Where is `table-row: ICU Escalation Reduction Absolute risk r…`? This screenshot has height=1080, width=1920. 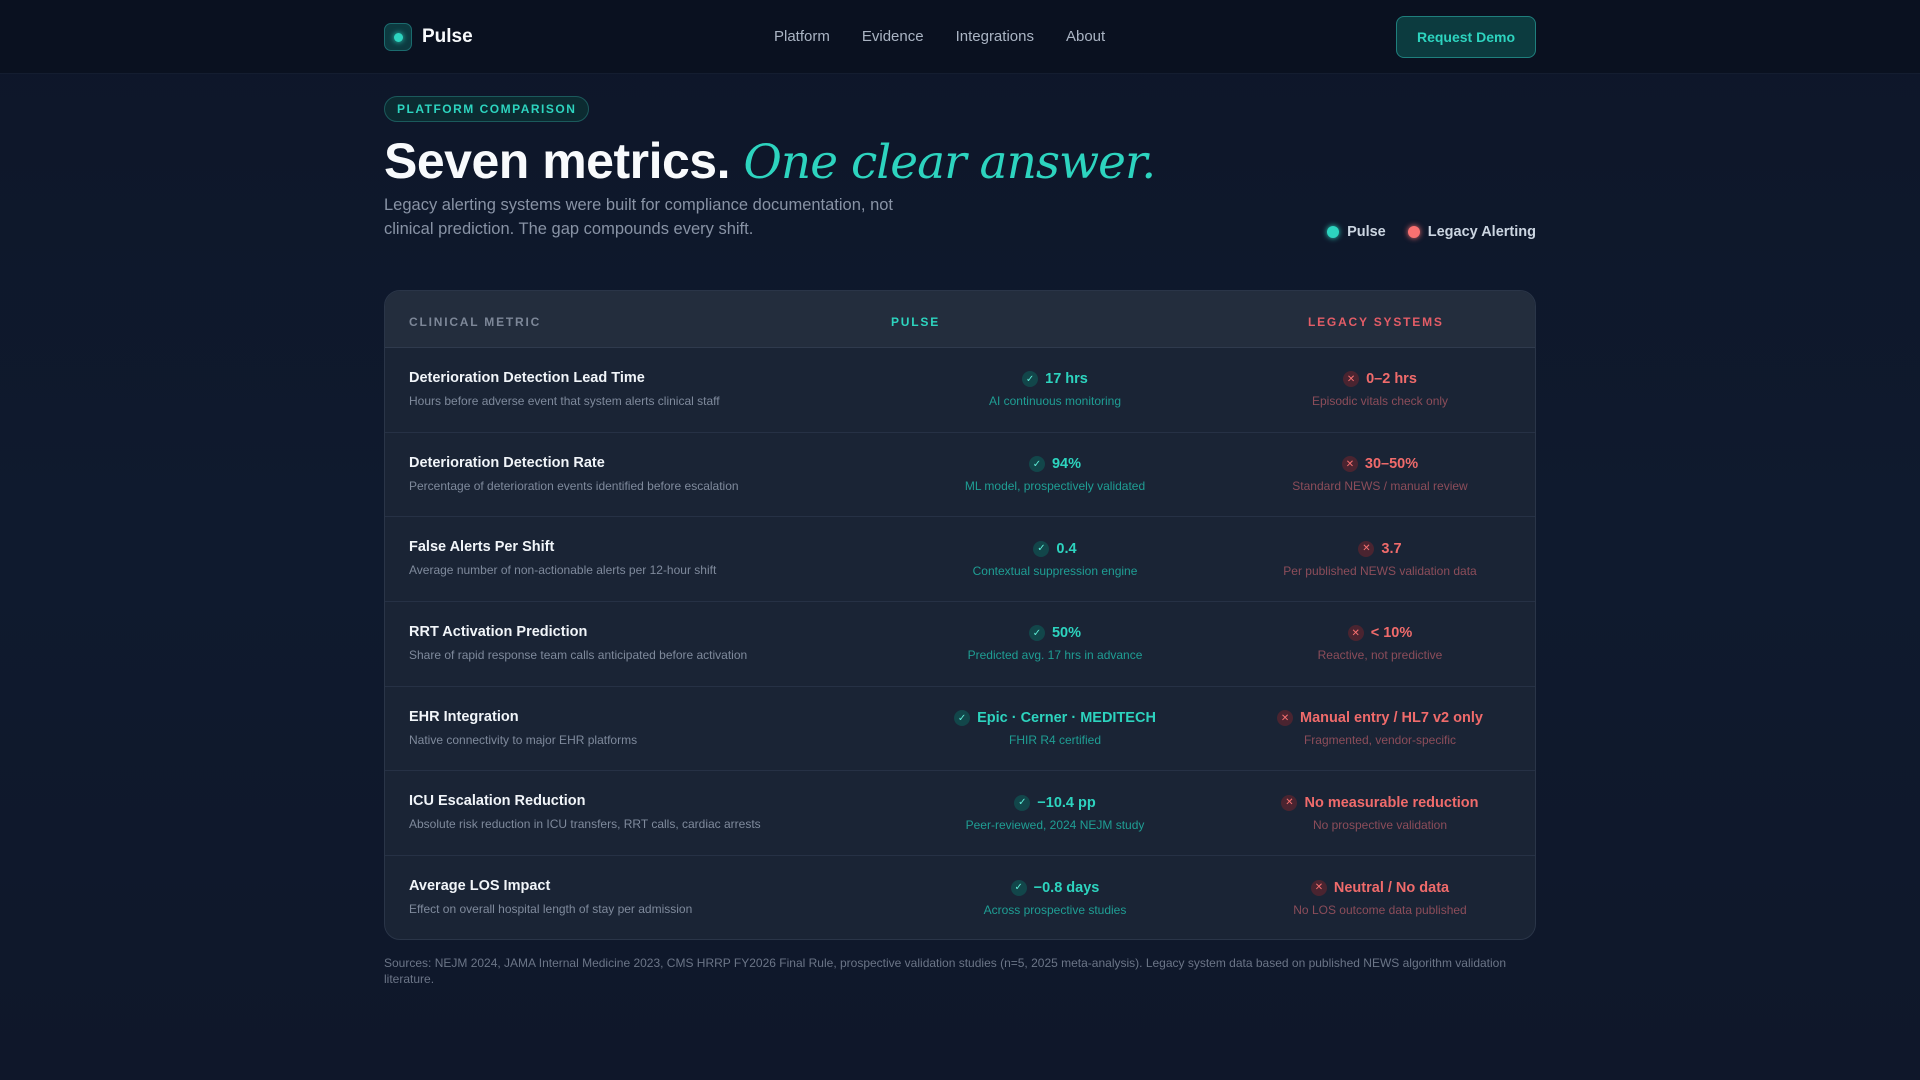 table-row: ICU Escalation Reduction Absolute risk r… is located at coordinates (960, 814).